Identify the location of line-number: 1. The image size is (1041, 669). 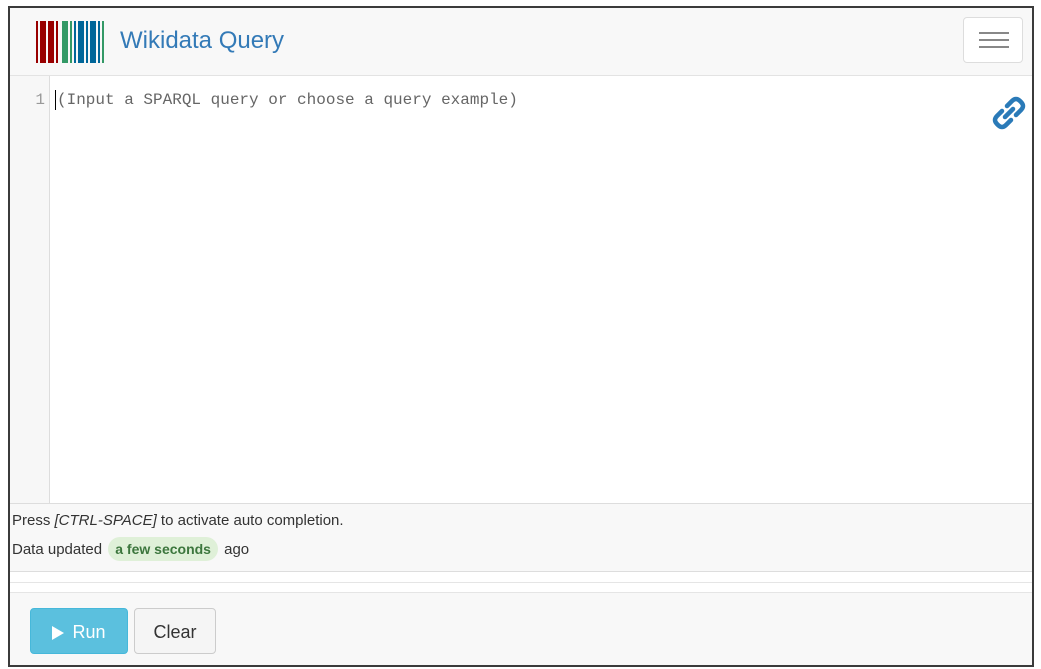
(40, 100).